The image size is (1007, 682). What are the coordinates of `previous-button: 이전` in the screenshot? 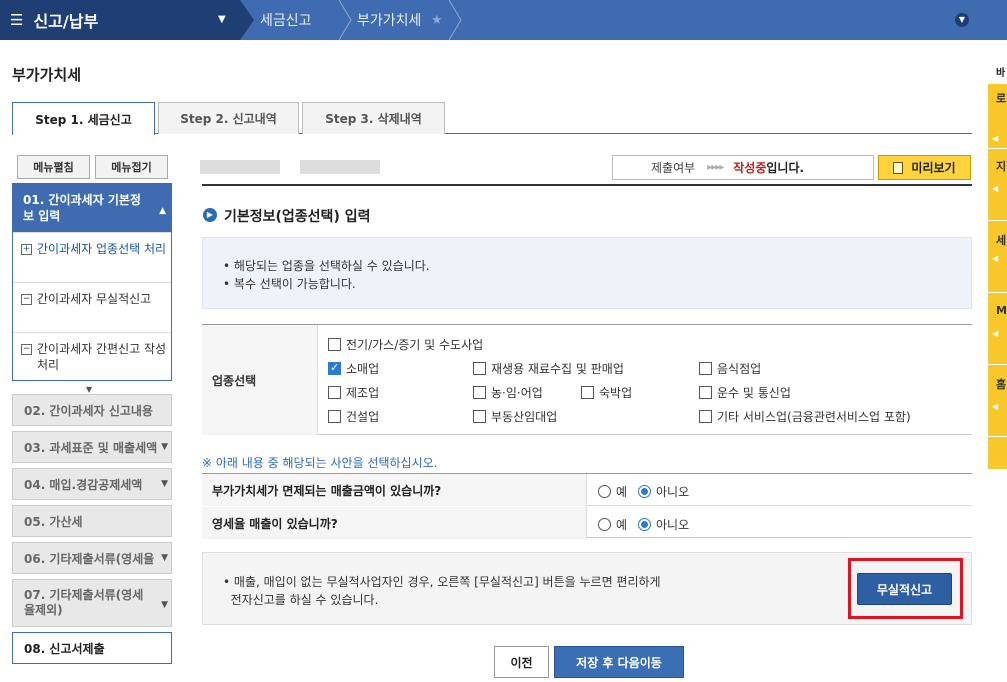 It's located at (521, 662).